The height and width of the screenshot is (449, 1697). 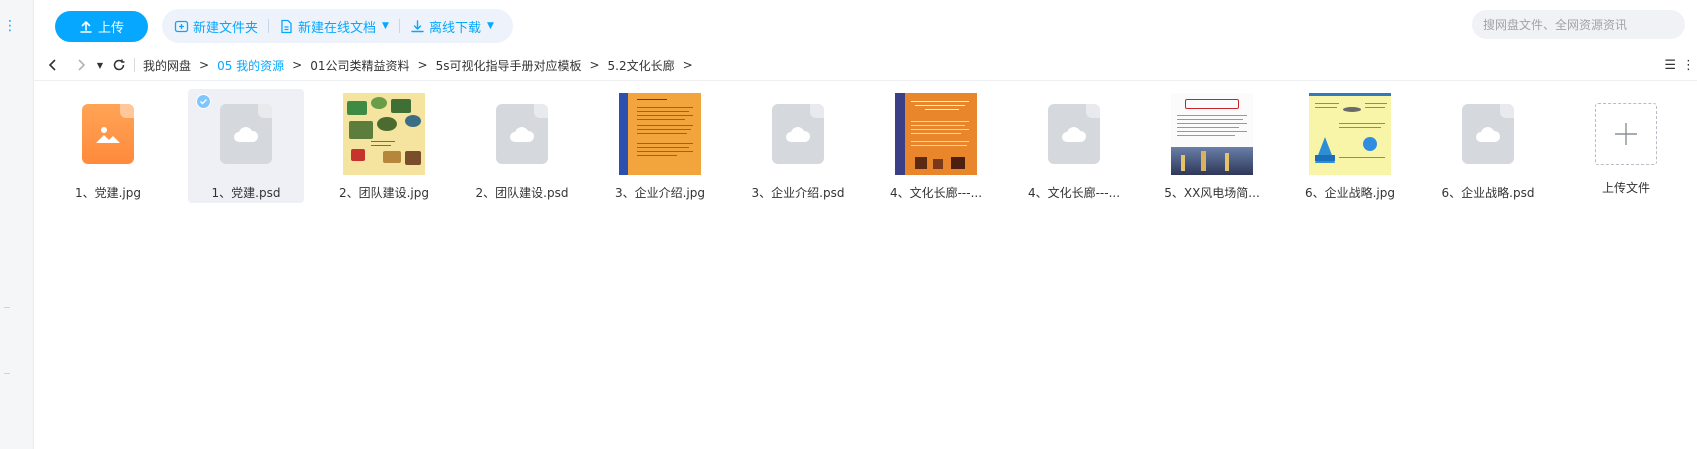 I want to click on breadcrumb-item: 5.2文化长廊, so click(x=641, y=65).